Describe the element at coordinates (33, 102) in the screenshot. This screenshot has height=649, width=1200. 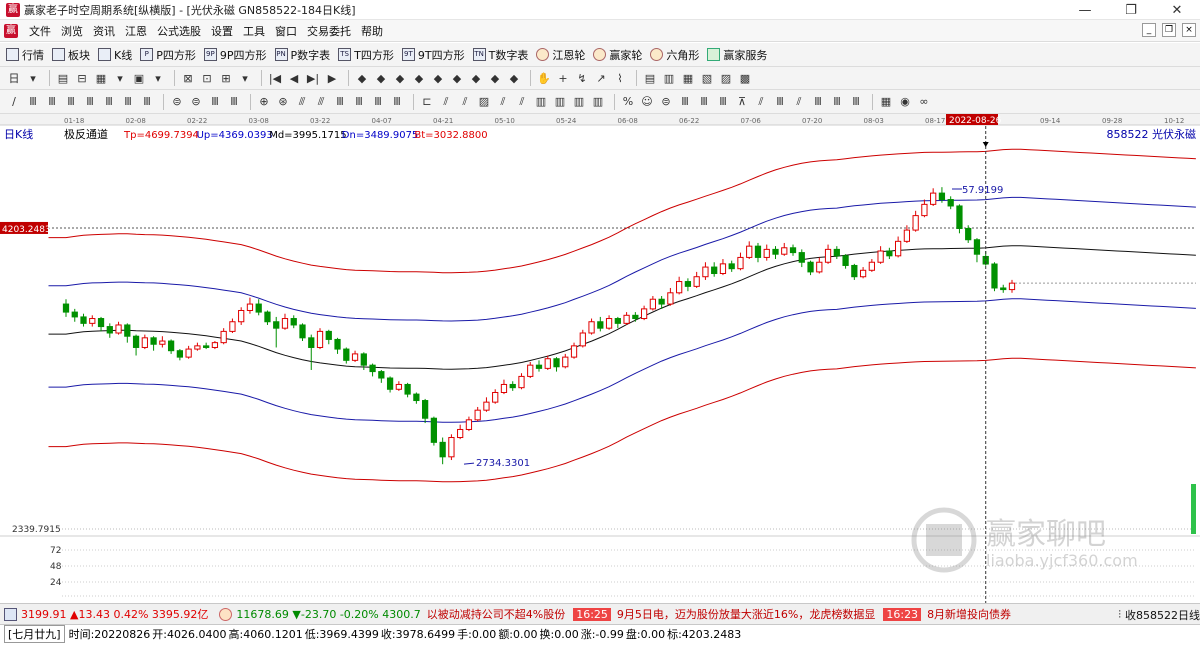
I see `toolbar3-tool-icon-1: Ⅲ` at that location.